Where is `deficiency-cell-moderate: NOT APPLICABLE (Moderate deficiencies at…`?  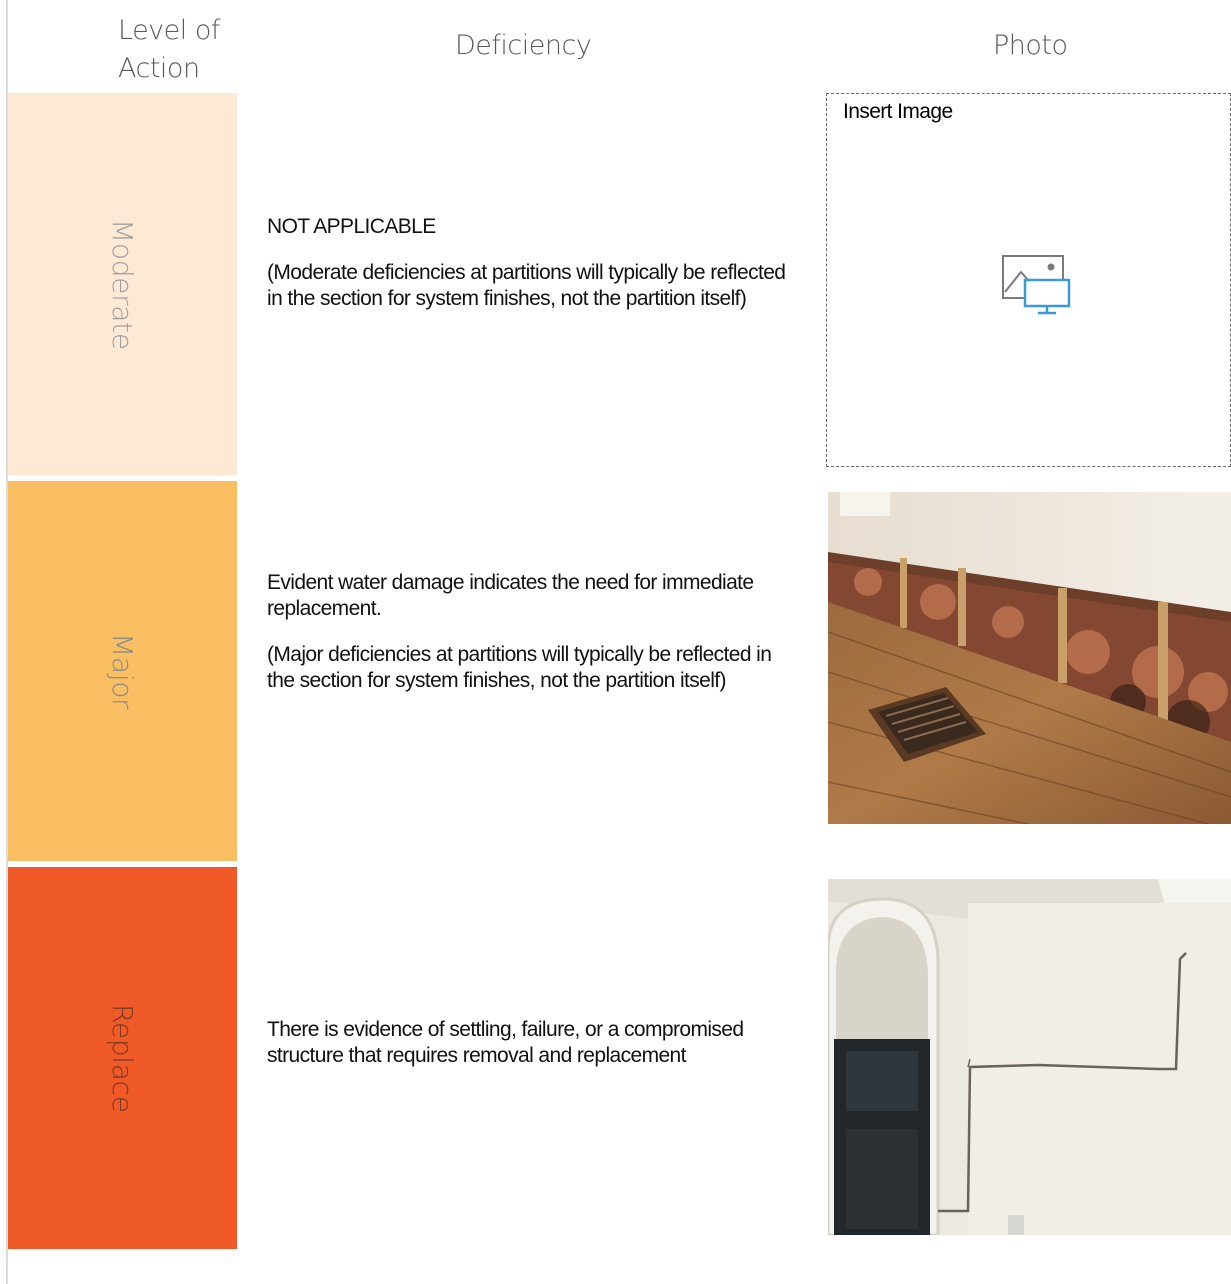 deficiency-cell-moderate: NOT APPLICABLE (Moderate deficiencies at… is located at coordinates (527, 263).